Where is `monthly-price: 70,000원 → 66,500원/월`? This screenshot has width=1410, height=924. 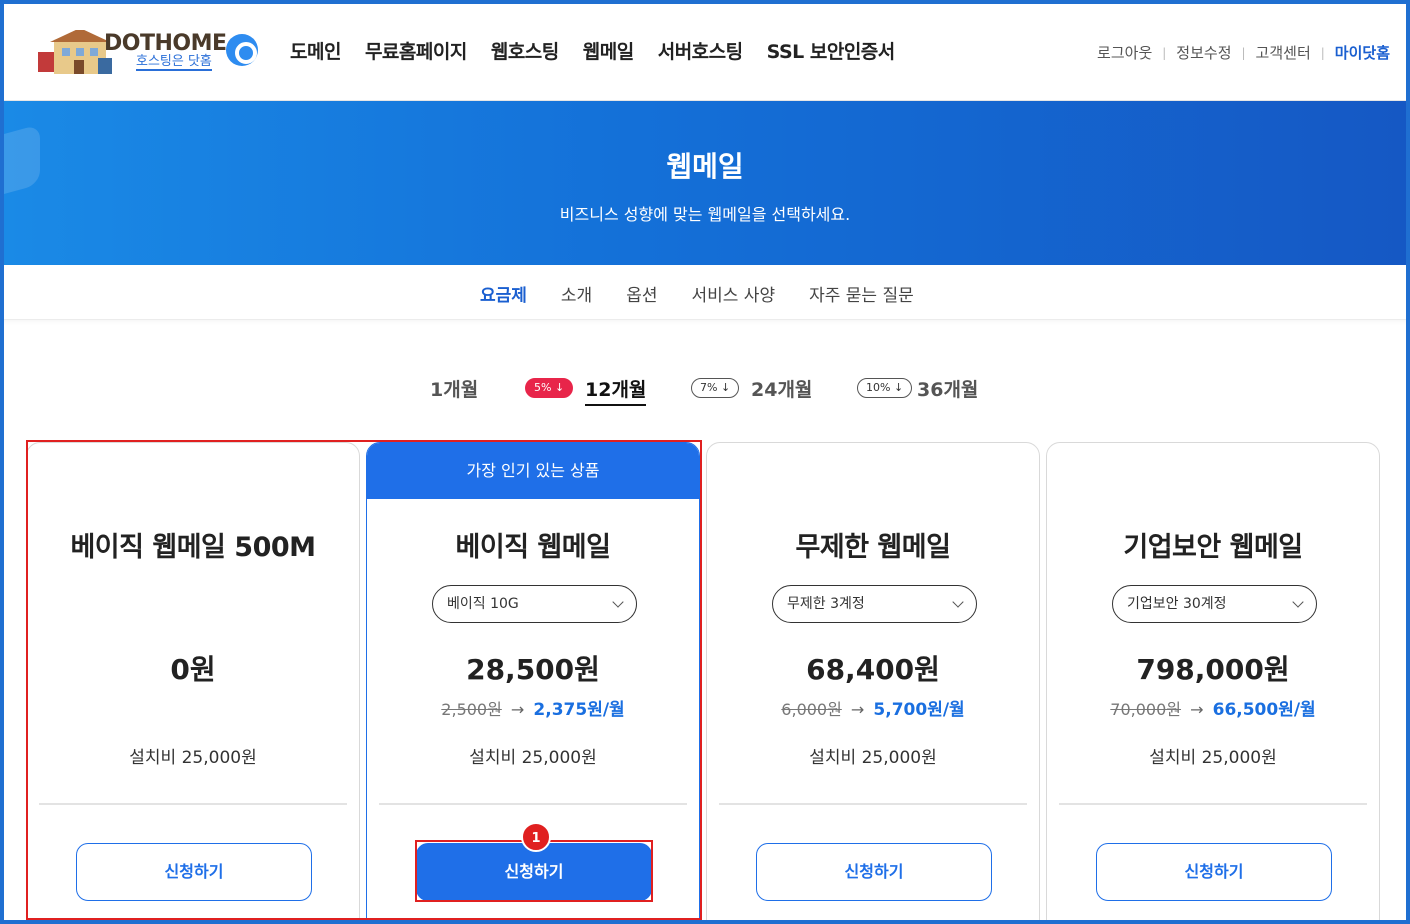
monthly-price: 70,000원 → 66,500원/월 is located at coordinates (1213, 707).